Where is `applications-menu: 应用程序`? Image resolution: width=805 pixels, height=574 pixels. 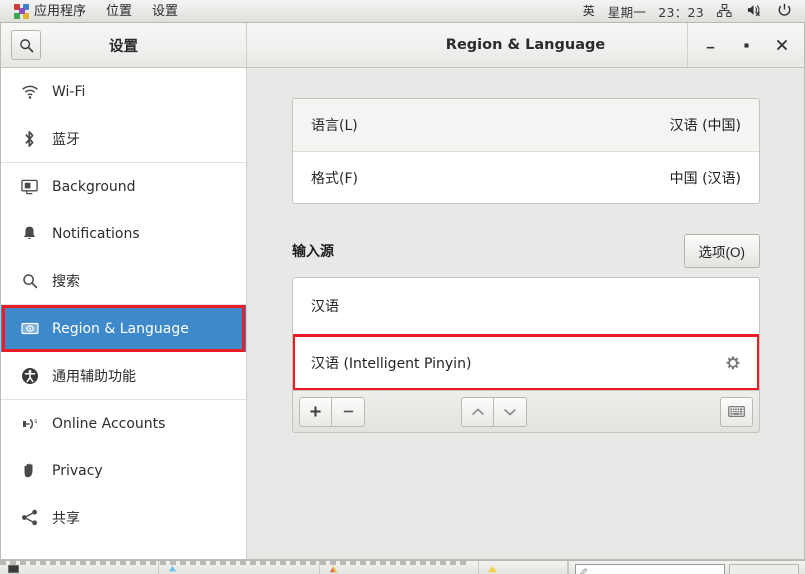 applications-menu: 应用程序 is located at coordinates (50, 11).